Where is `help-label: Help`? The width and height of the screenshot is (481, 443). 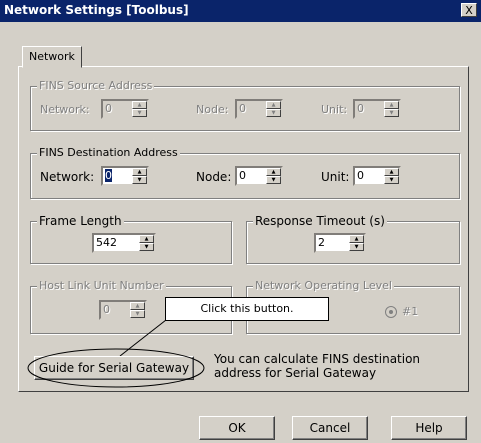 help-label: Help is located at coordinates (429, 428).